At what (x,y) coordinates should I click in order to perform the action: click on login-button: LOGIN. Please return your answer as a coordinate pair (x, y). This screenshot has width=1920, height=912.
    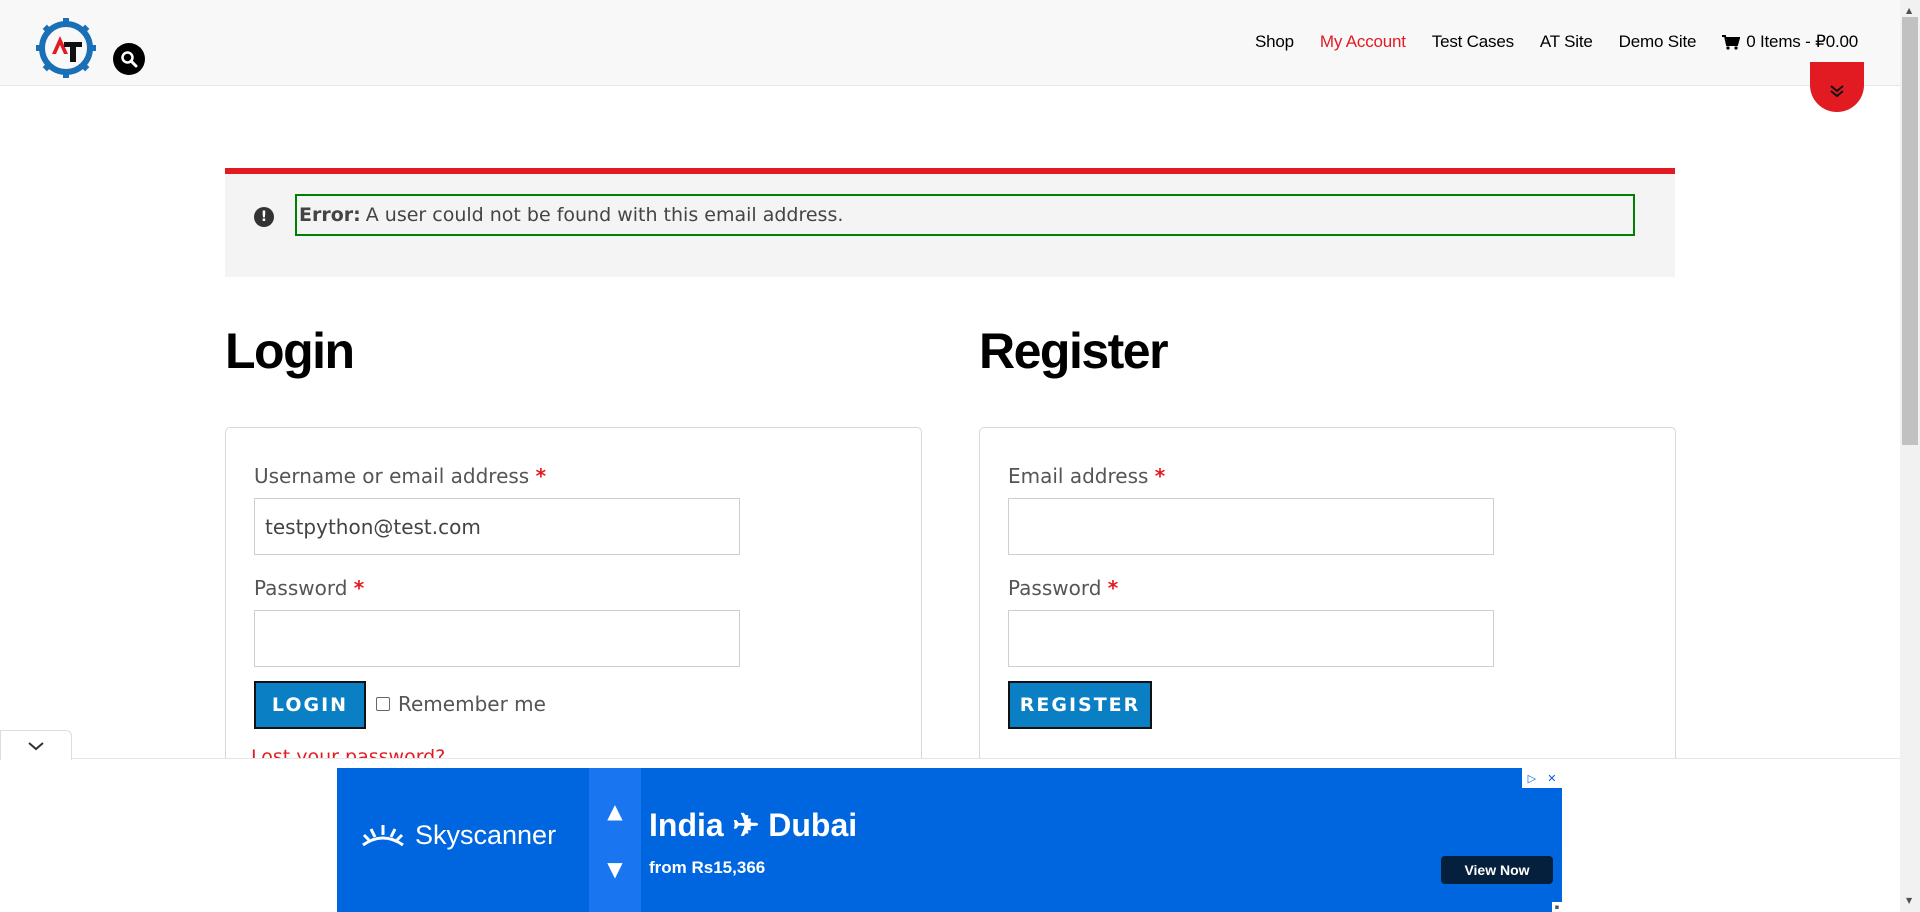
    Looking at the image, I should click on (310, 705).